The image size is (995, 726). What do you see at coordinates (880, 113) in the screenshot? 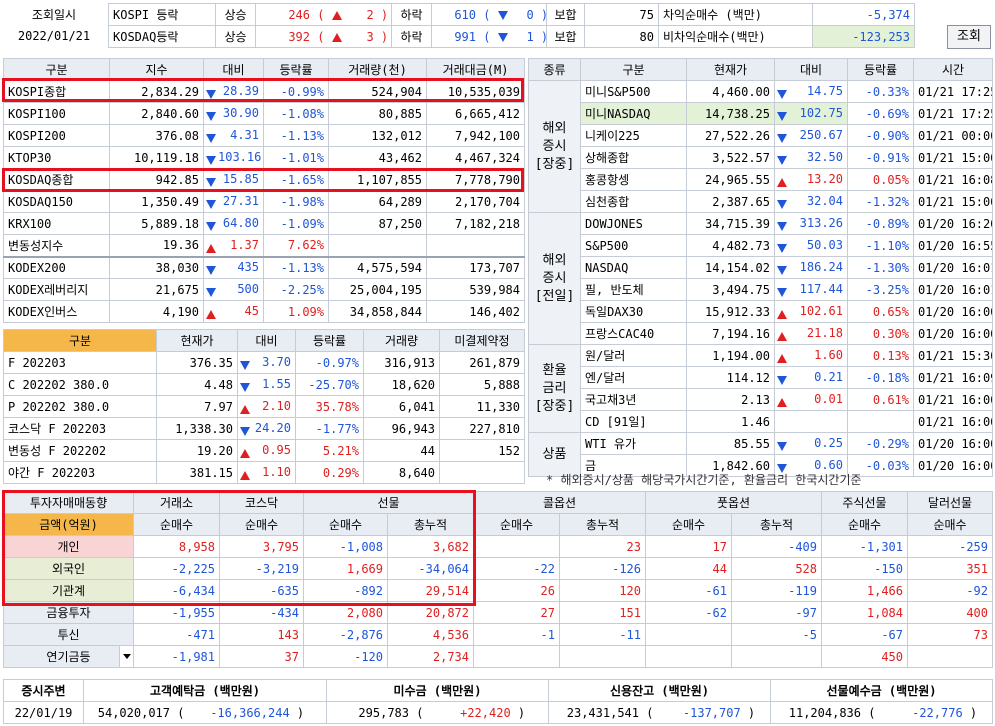
I see `overseas-rate: -0.69%` at bounding box center [880, 113].